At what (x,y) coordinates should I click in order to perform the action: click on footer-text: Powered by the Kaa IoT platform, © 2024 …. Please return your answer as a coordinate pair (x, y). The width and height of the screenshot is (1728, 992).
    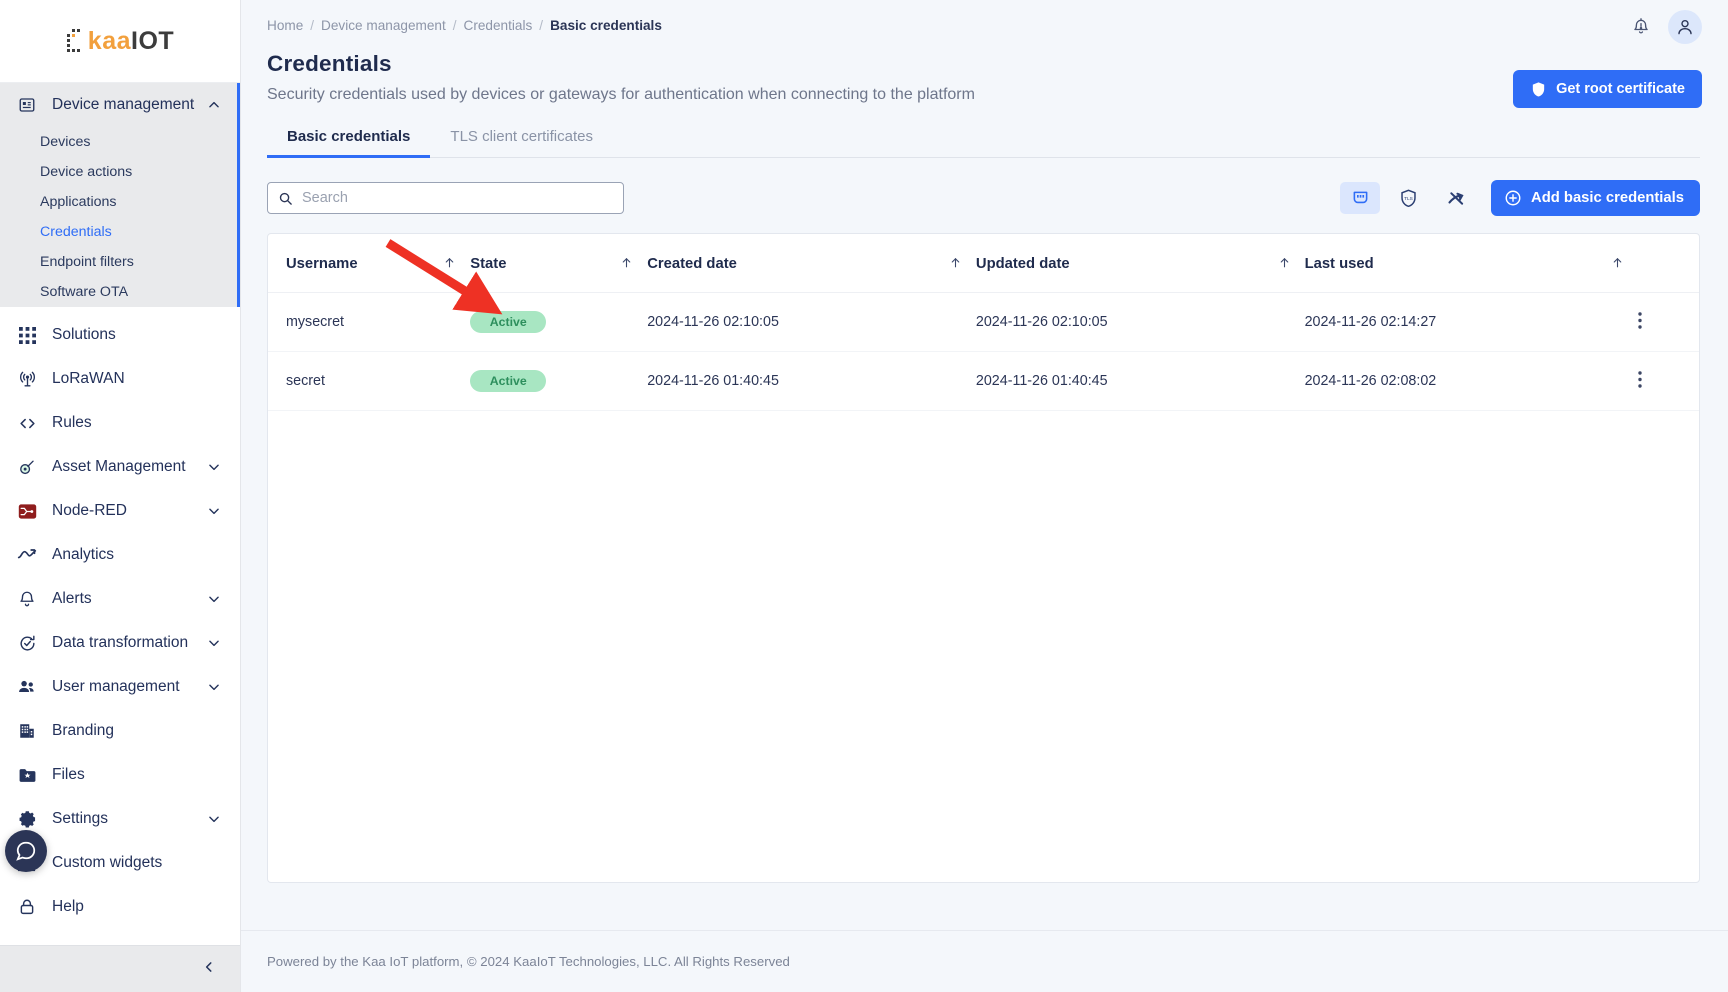
    Looking at the image, I should click on (528, 961).